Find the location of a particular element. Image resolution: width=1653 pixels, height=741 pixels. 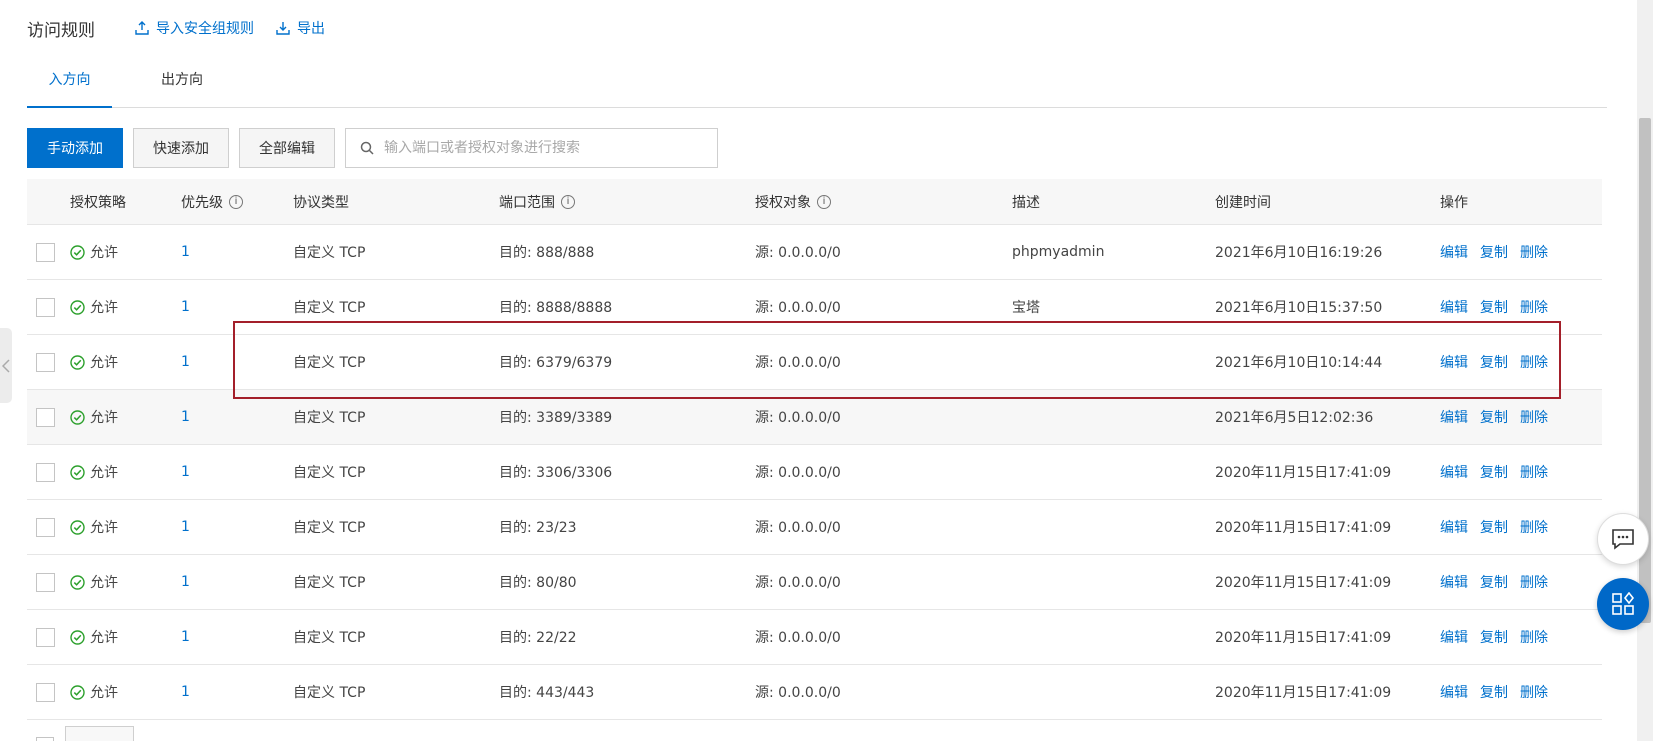

export-link: 导出 is located at coordinates (300, 28).